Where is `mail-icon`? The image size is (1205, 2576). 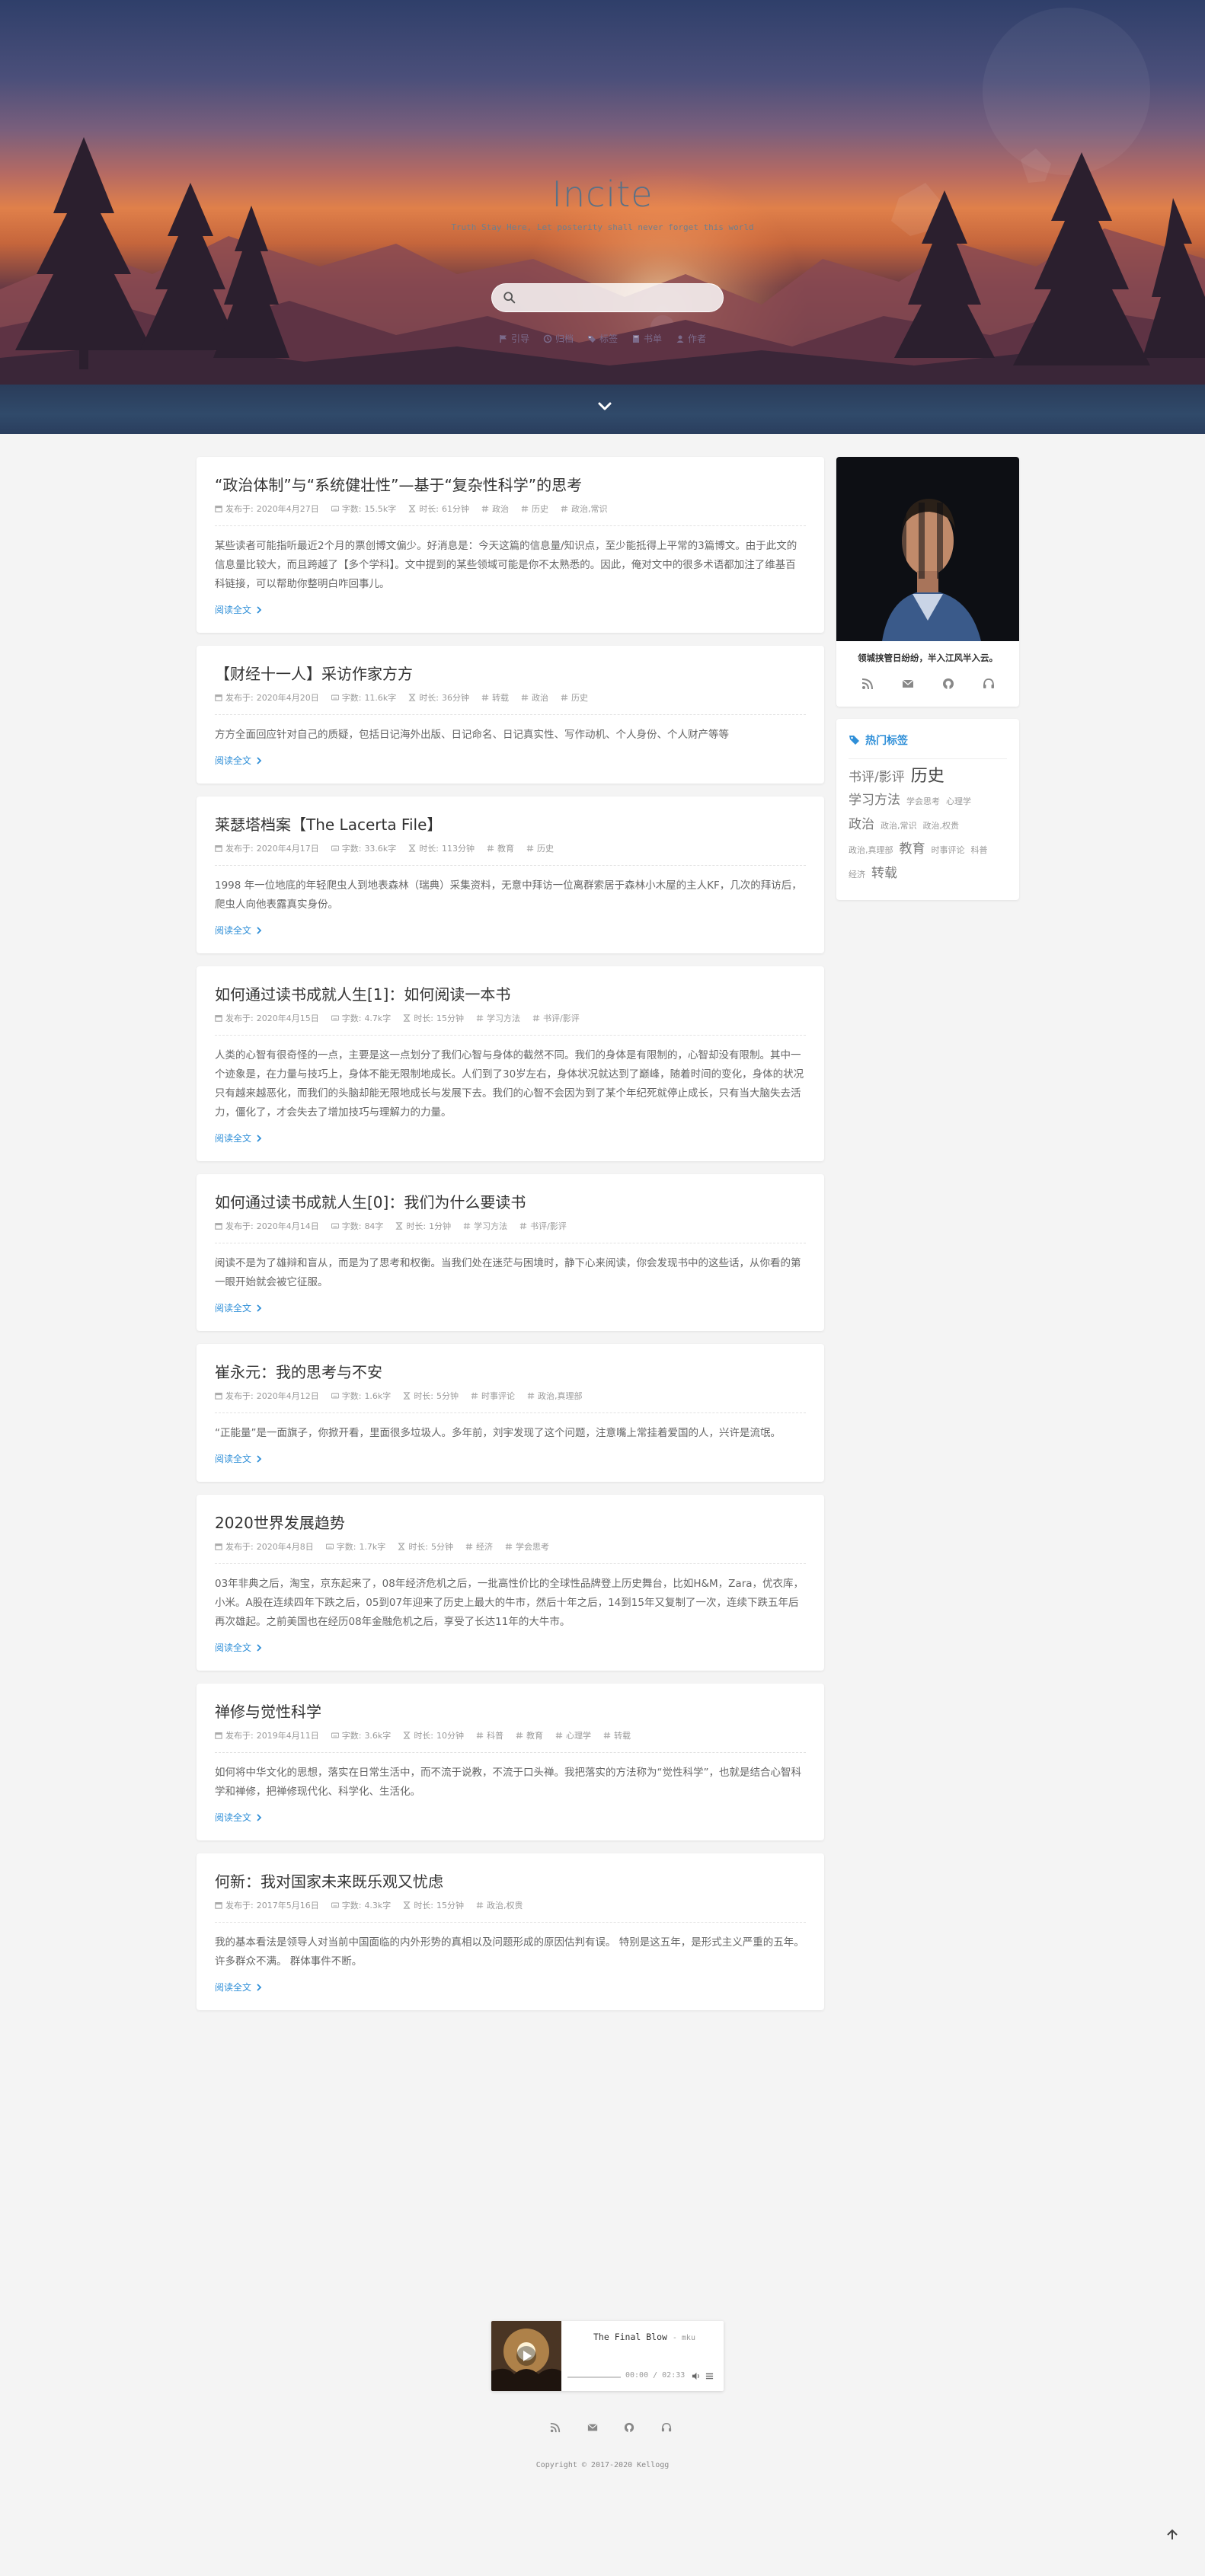 mail-icon is located at coordinates (908, 683).